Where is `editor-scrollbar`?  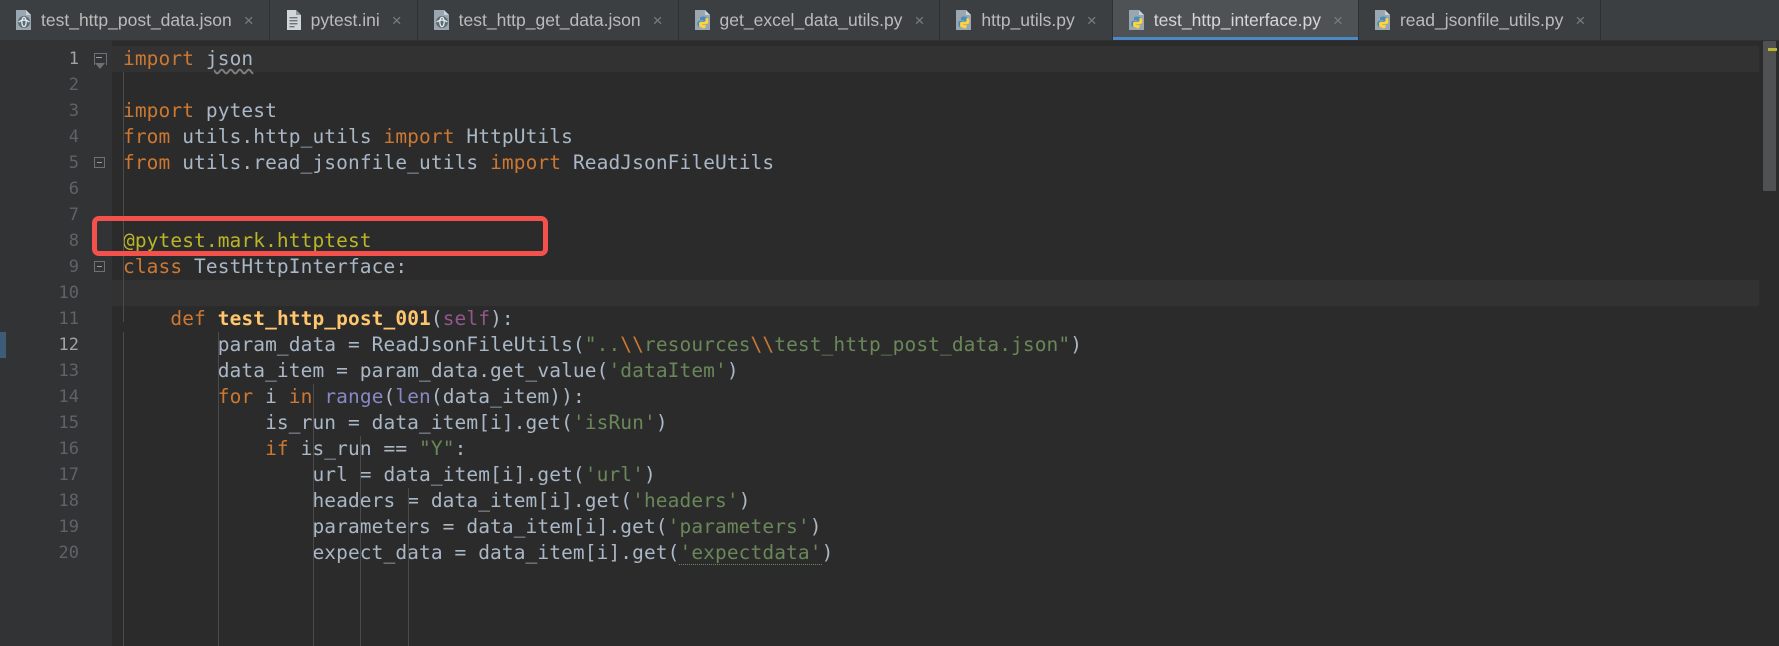
editor-scrollbar is located at coordinates (1769, 343).